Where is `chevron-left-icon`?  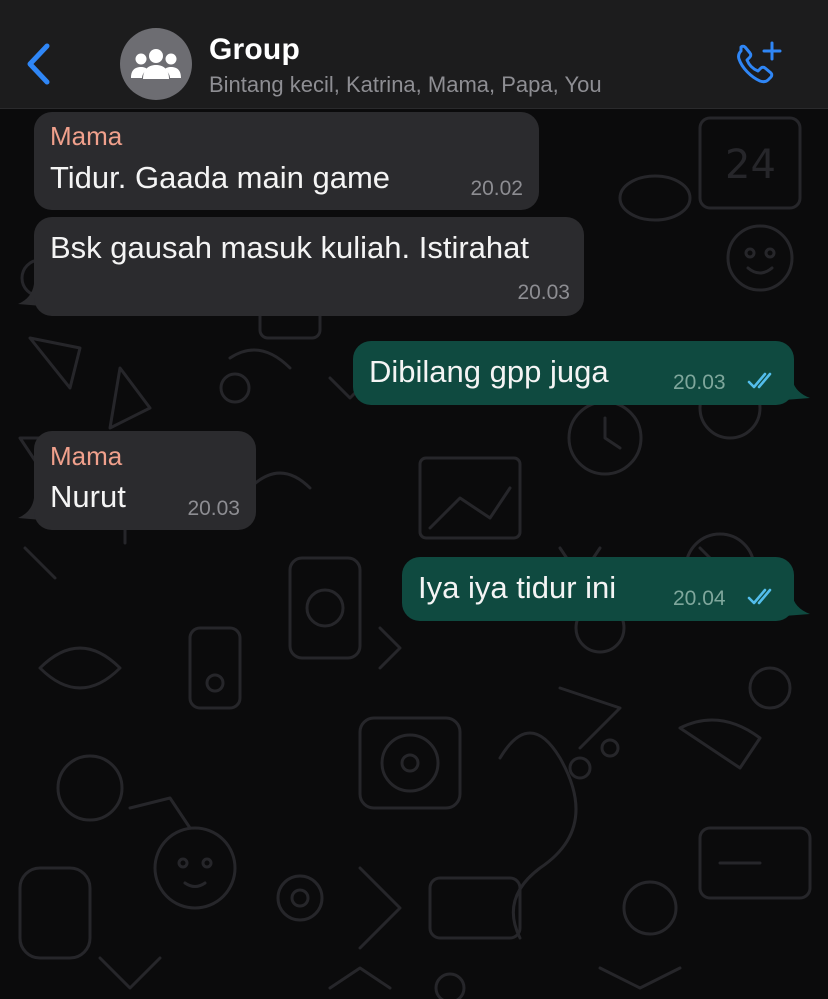
chevron-left-icon is located at coordinates (38, 64).